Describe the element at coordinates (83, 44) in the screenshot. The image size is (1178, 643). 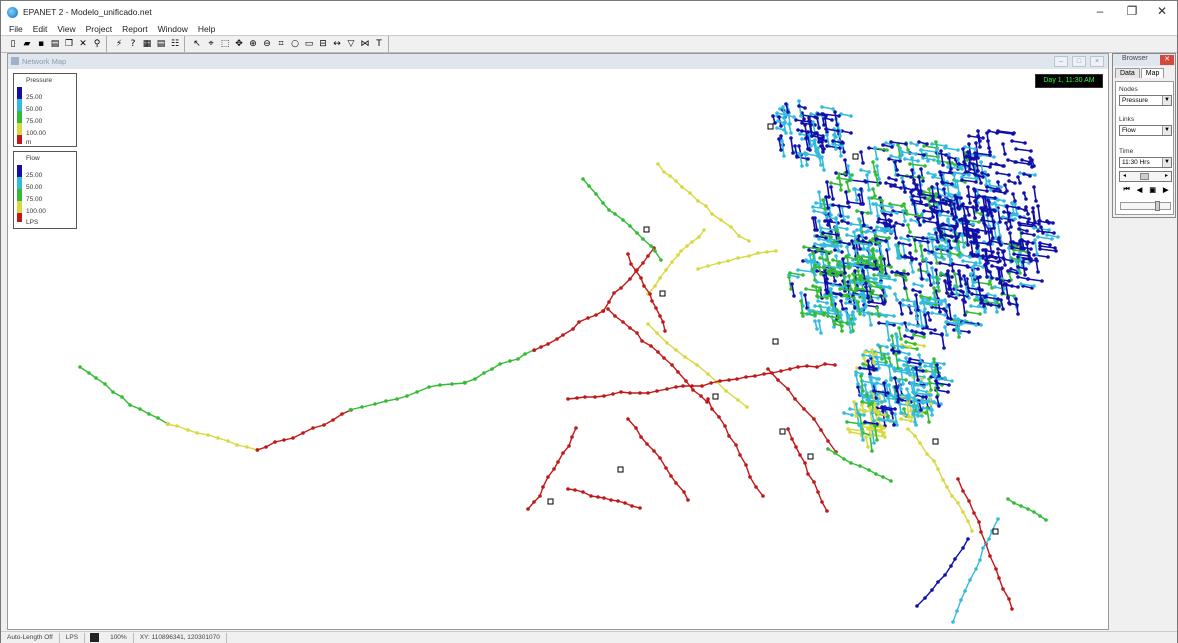
I see `delete-icon: ✕` at that location.